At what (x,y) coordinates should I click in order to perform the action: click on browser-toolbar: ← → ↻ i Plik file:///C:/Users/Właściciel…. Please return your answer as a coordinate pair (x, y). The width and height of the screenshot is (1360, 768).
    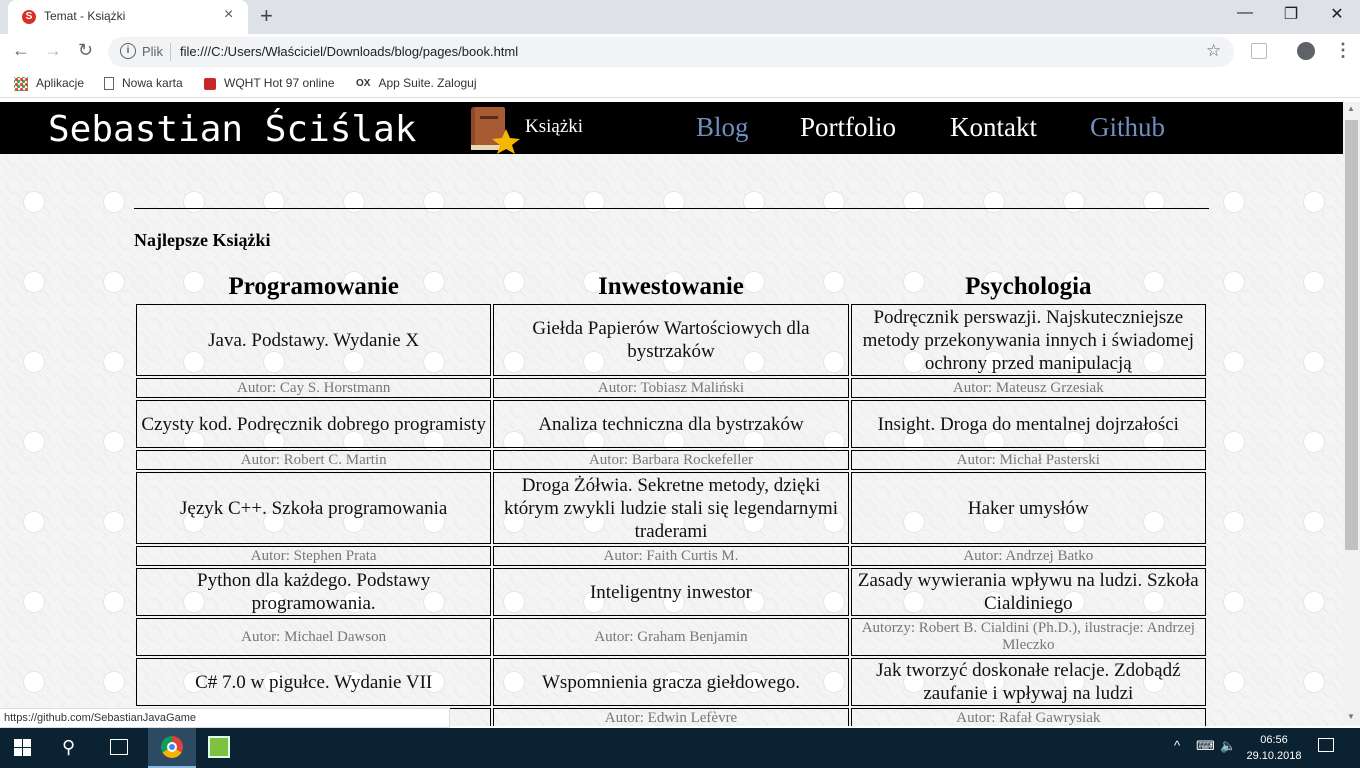
    Looking at the image, I should click on (680, 52).